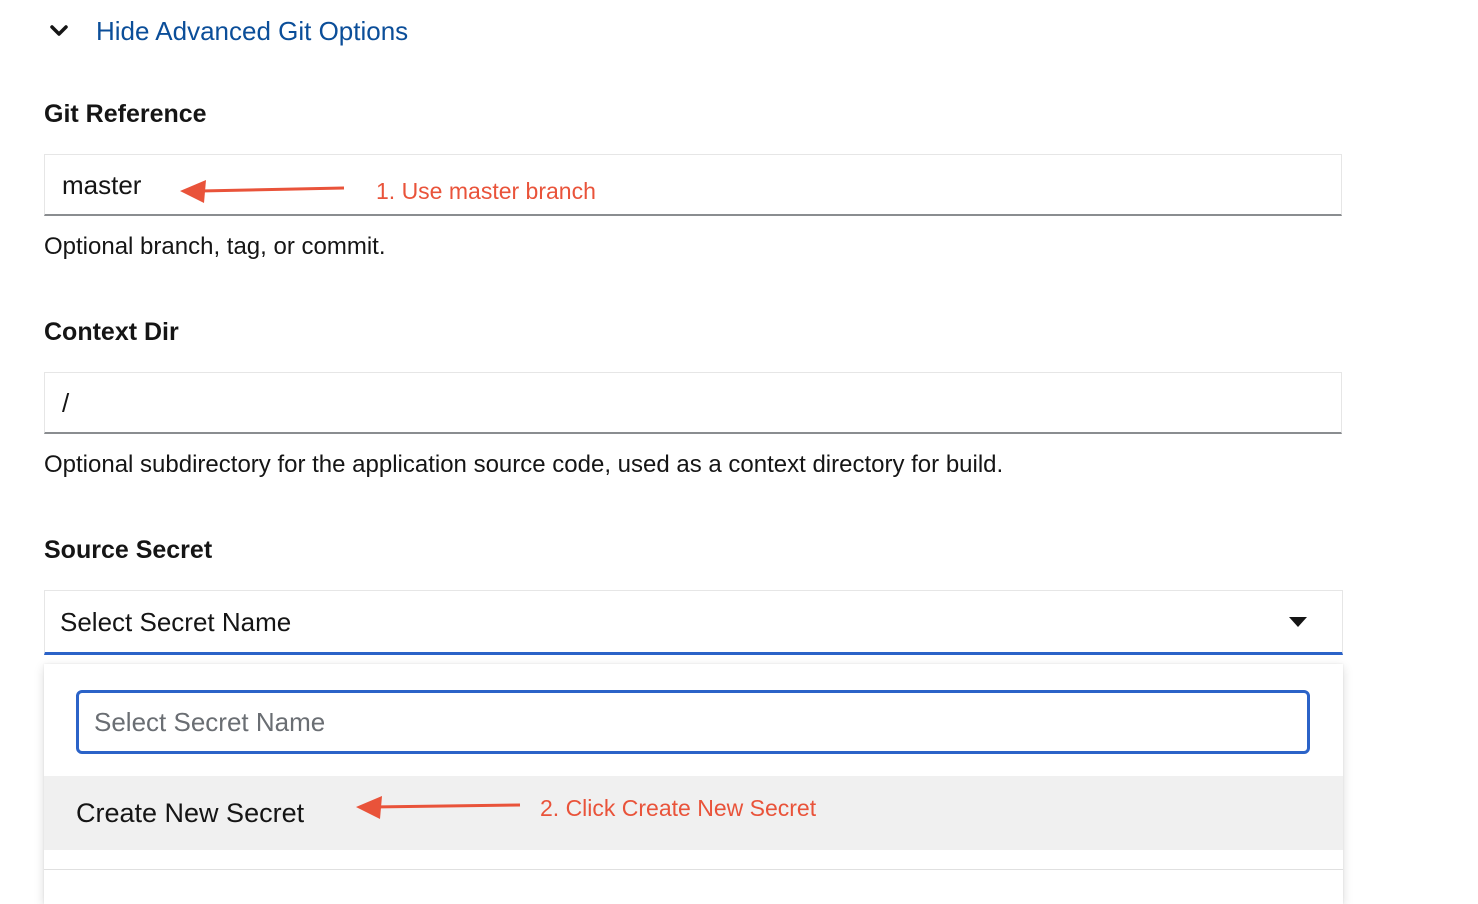 The width and height of the screenshot is (1478, 904). I want to click on chevron-down-icon, so click(59, 31).